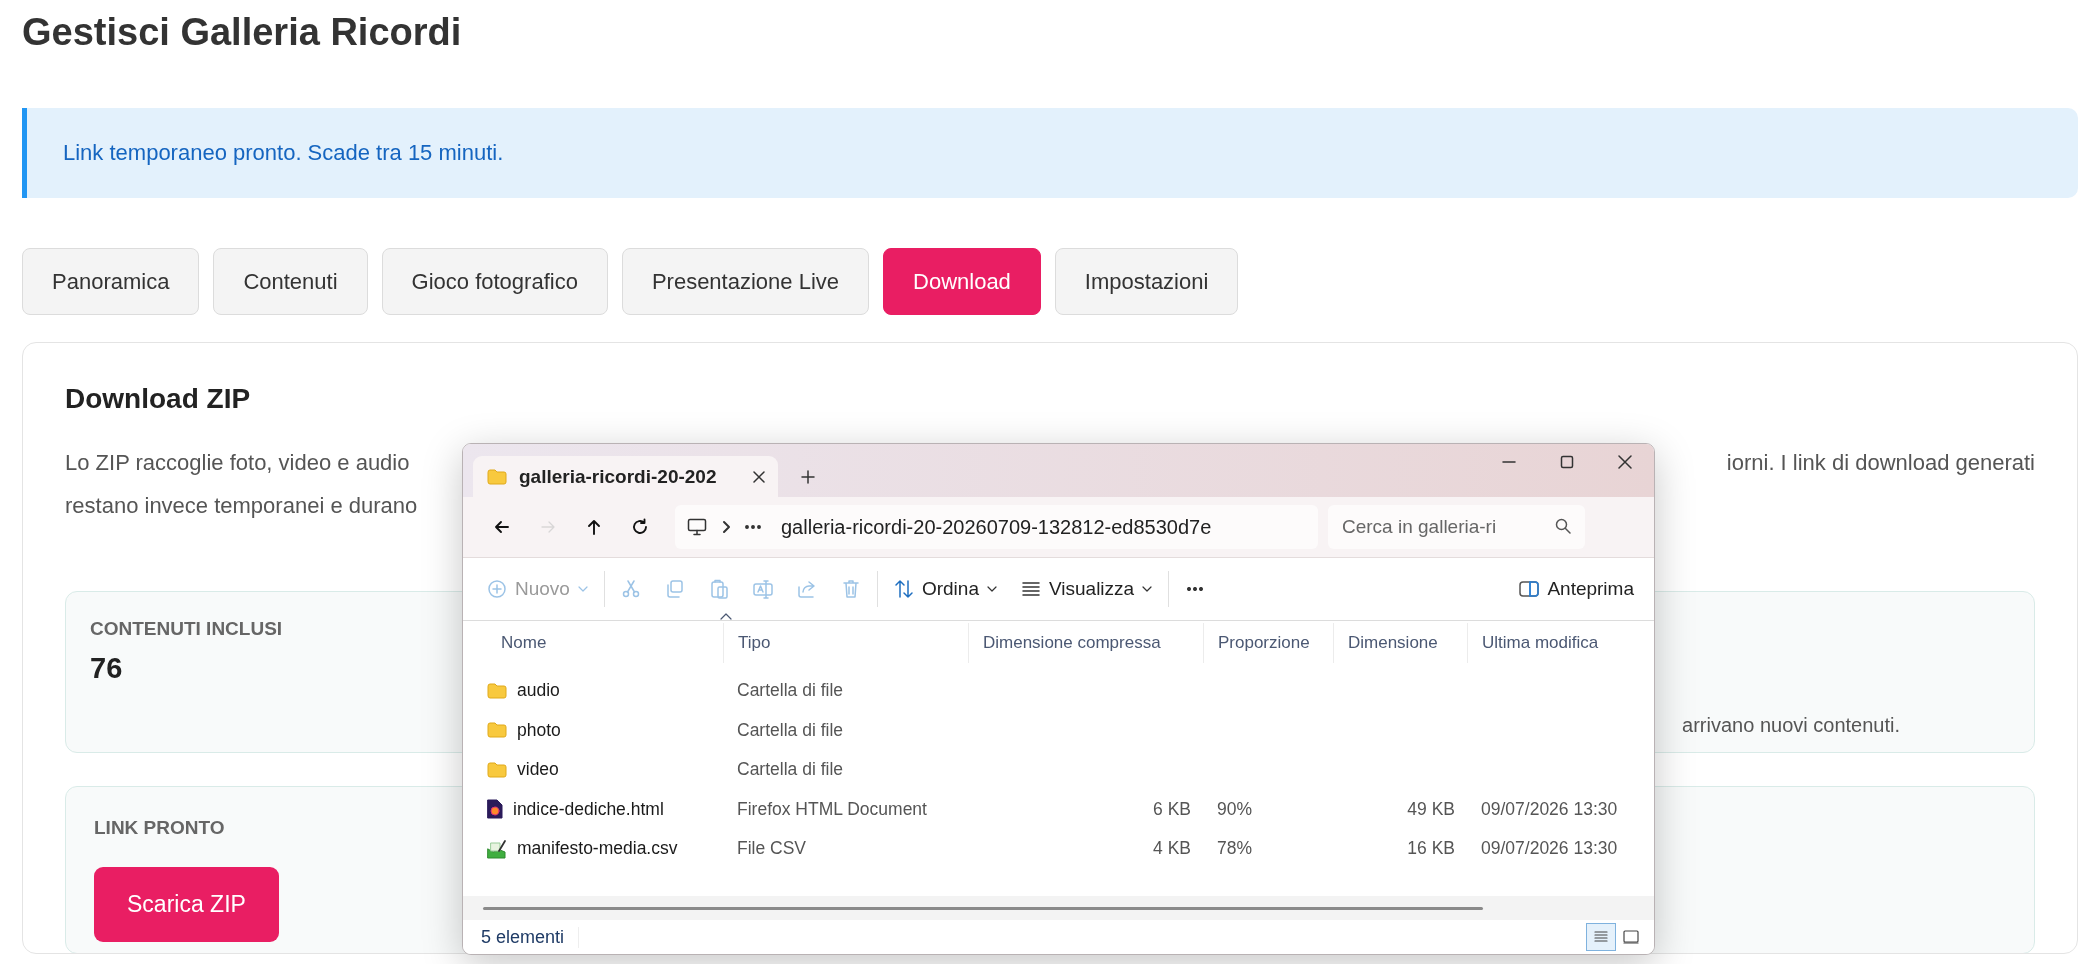 This screenshot has width=2100, height=964. What do you see at coordinates (1631, 937) in the screenshot?
I see `tiles-view-icon` at bounding box center [1631, 937].